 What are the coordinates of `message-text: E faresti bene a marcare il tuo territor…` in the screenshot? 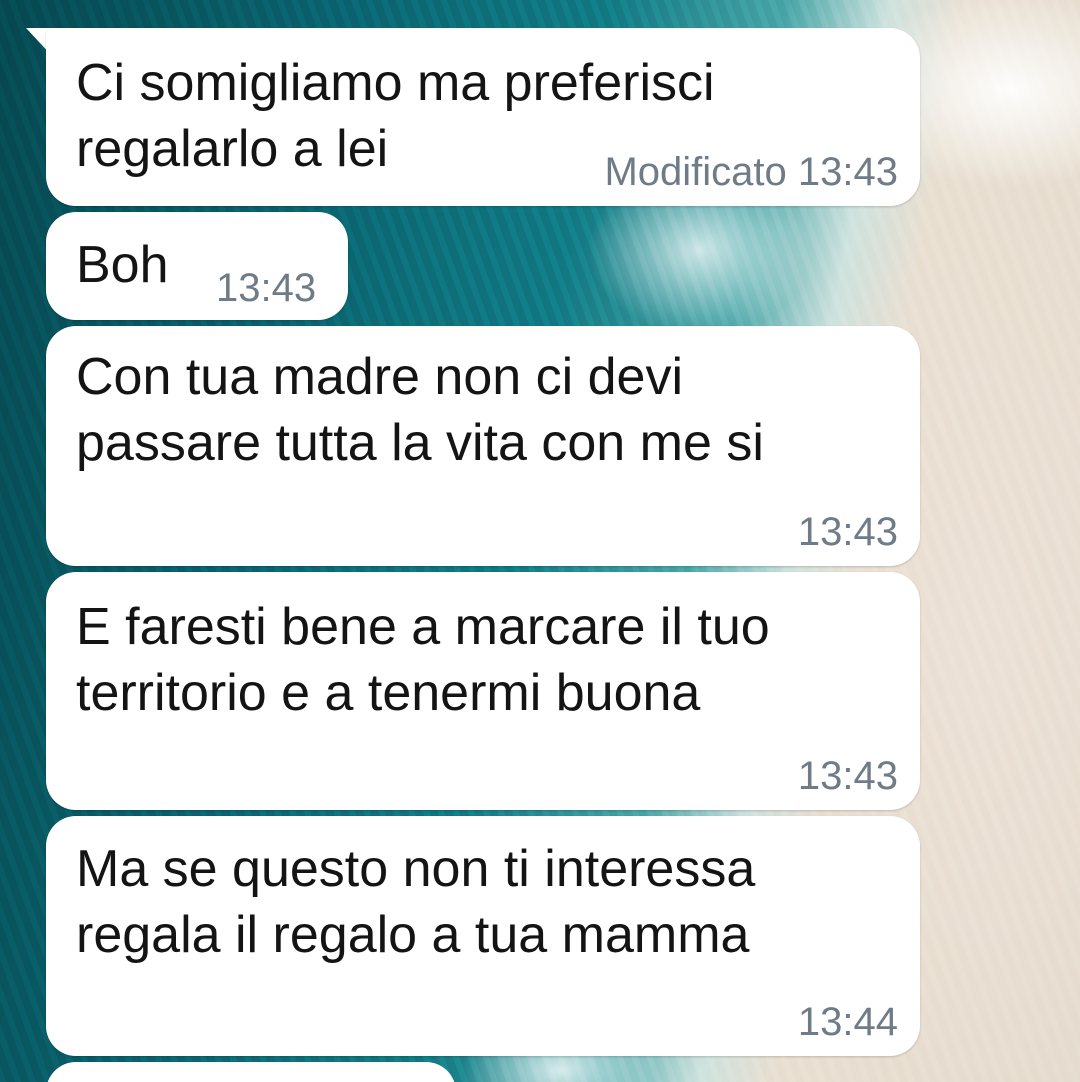 It's located at (423, 660).